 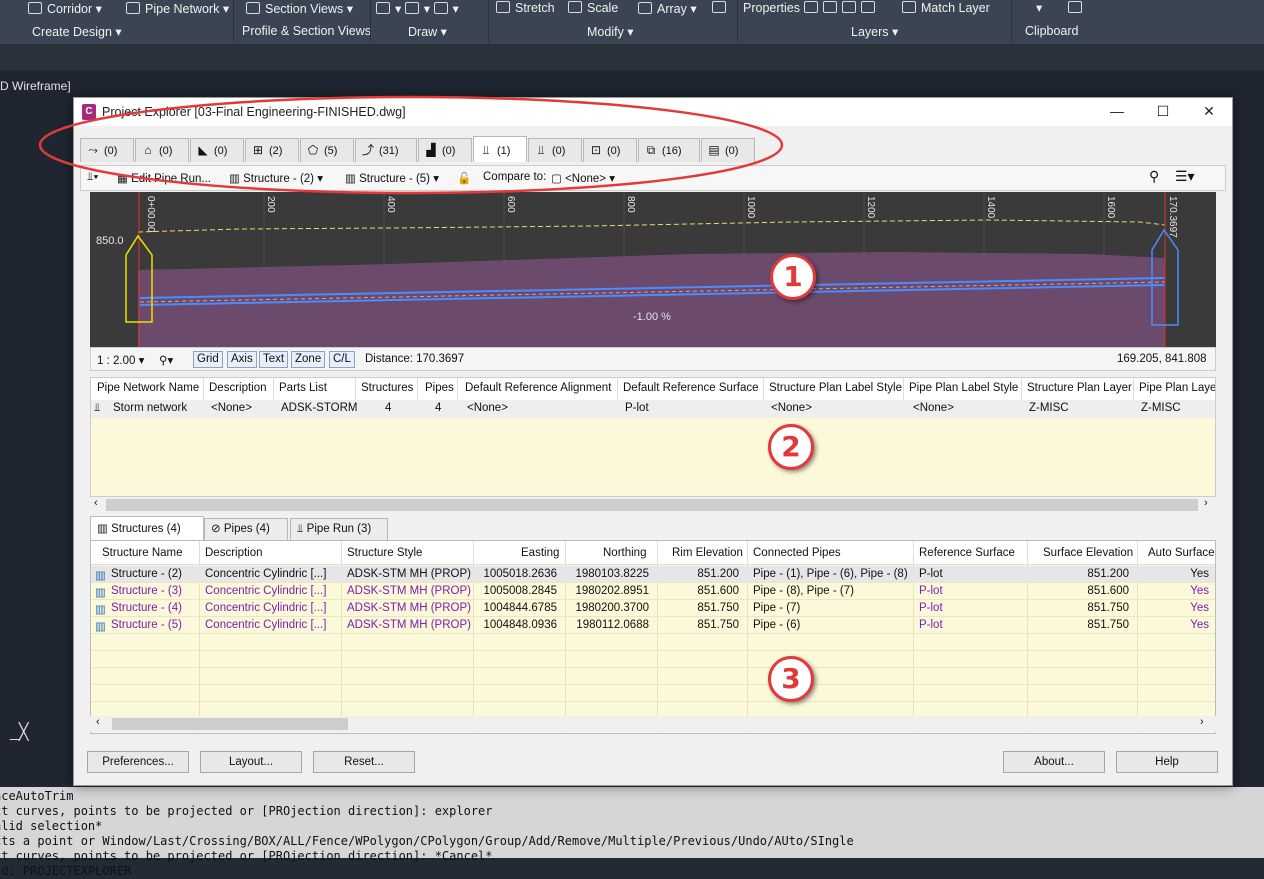 I want to click on object-tab: ⤳ (0), so click(x=107, y=150).